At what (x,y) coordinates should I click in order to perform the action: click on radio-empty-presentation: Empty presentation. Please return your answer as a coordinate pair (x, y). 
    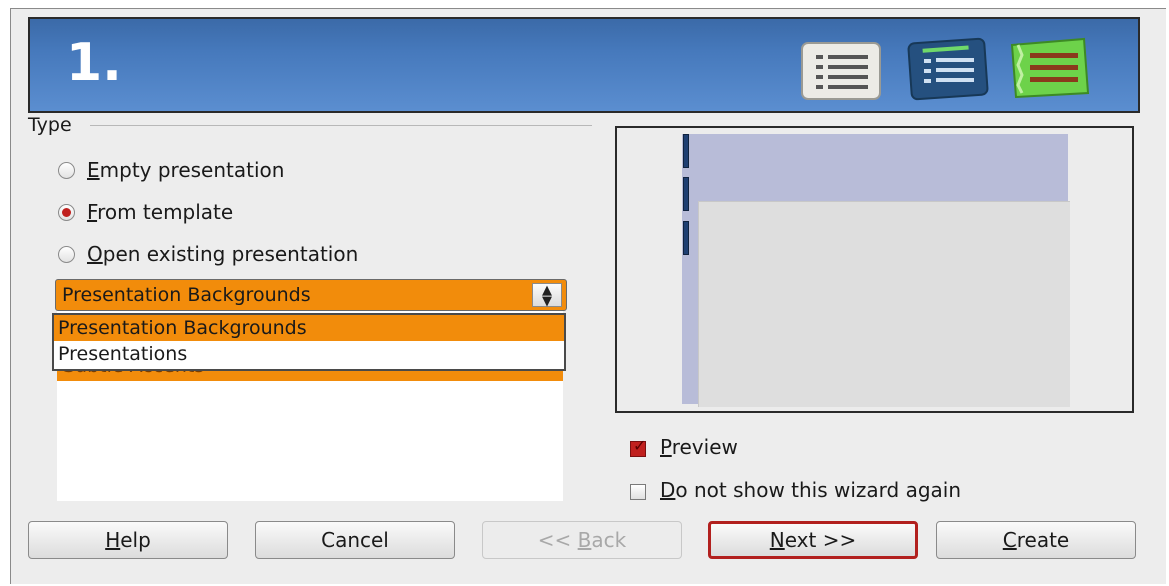
    Looking at the image, I should click on (171, 170).